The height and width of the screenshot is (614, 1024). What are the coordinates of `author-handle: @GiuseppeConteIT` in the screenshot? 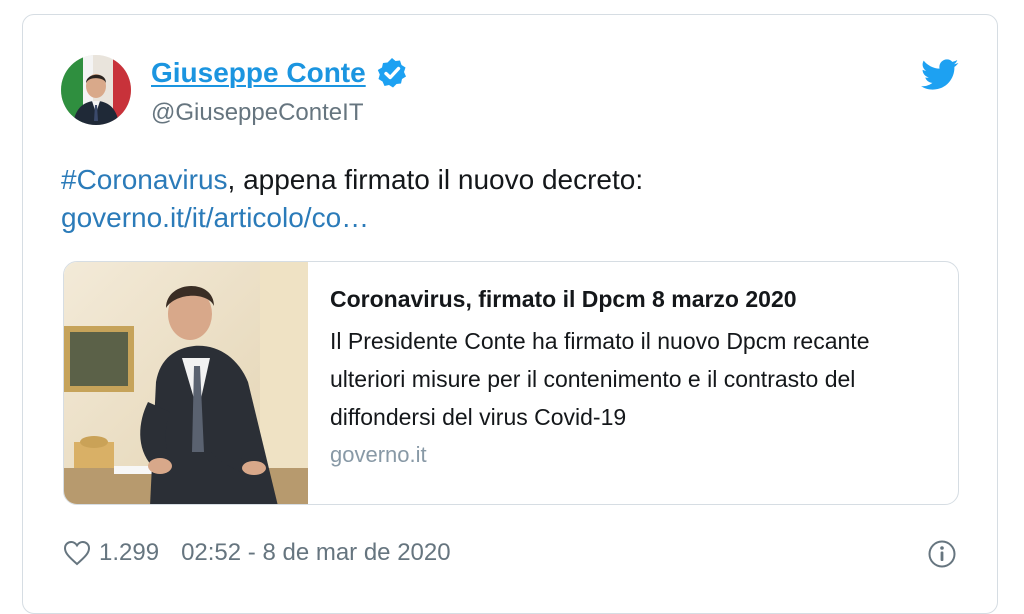 It's located at (257, 113).